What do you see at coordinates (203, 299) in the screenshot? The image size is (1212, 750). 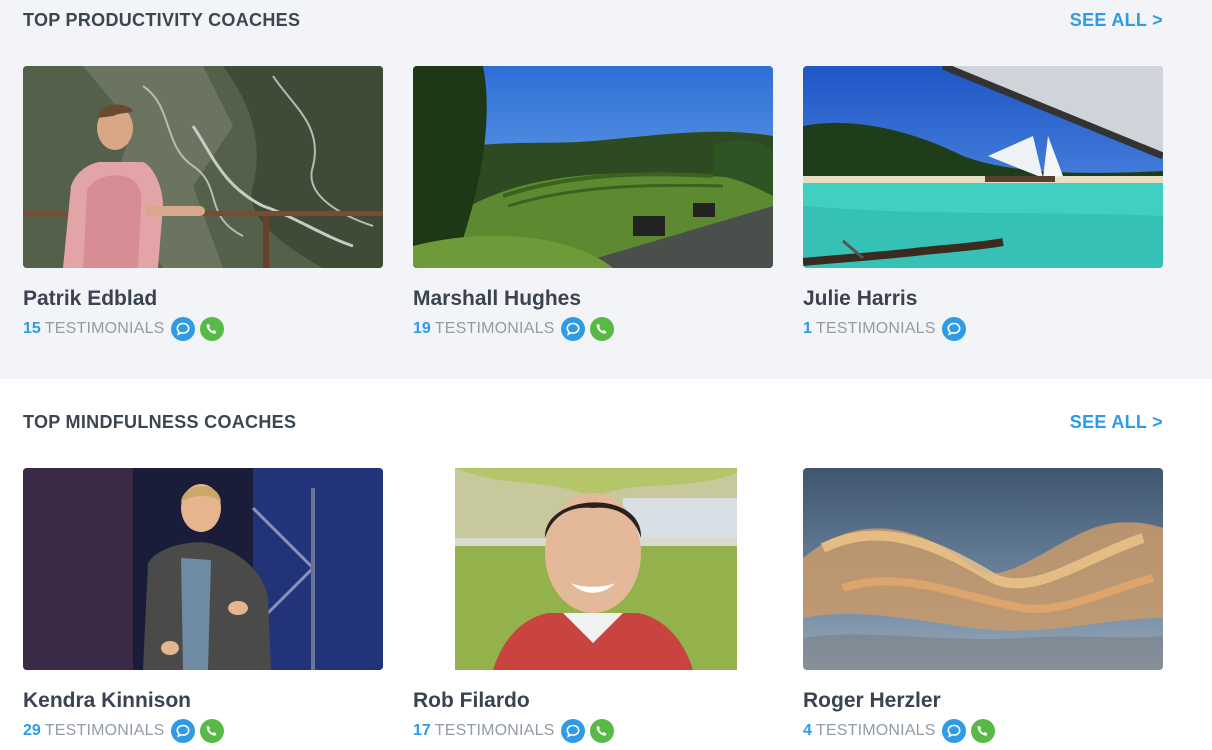 I see `coach-name: Patrik Edblad` at bounding box center [203, 299].